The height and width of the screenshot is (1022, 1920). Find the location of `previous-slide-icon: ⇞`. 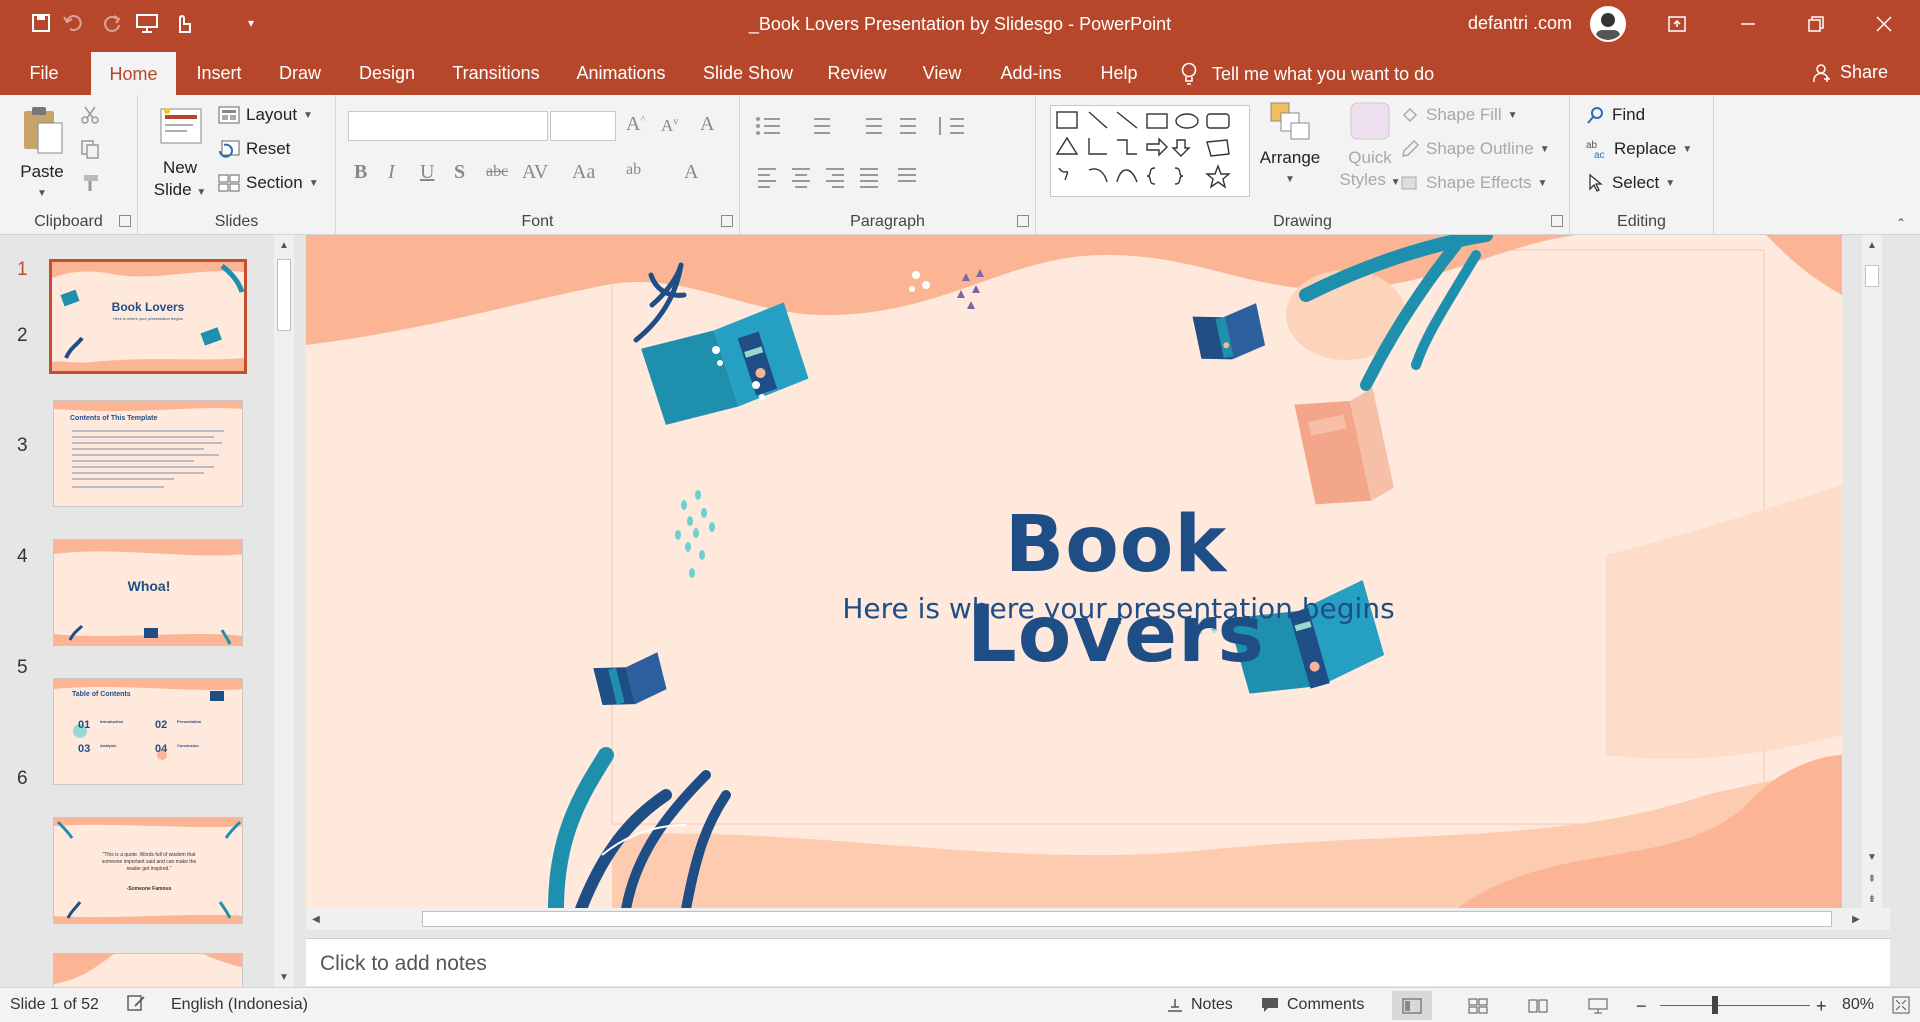

previous-slide-icon: ⇞ is located at coordinates (1872, 879).